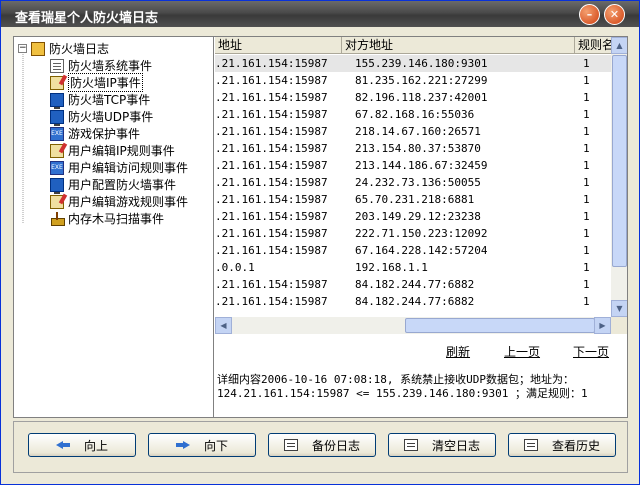 The image size is (640, 485). I want to click on cell-remote-address: 81.235.162.221:27299, so click(421, 80).